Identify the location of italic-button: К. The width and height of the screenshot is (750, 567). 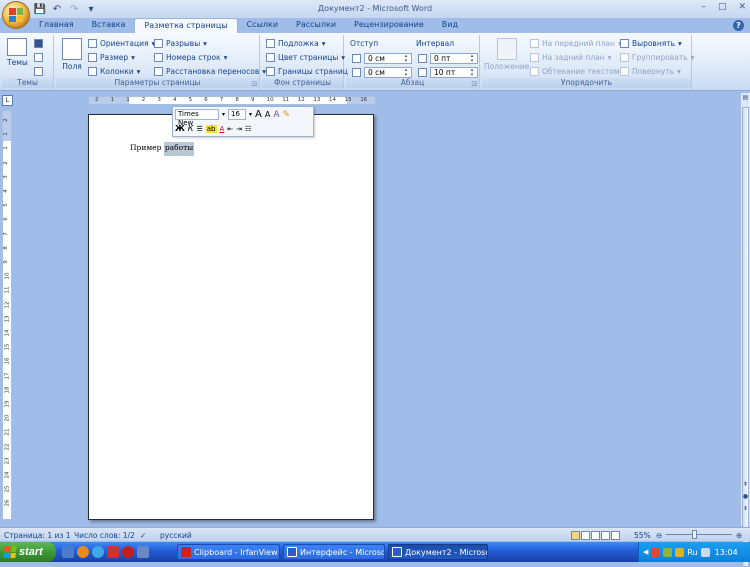
(191, 128).